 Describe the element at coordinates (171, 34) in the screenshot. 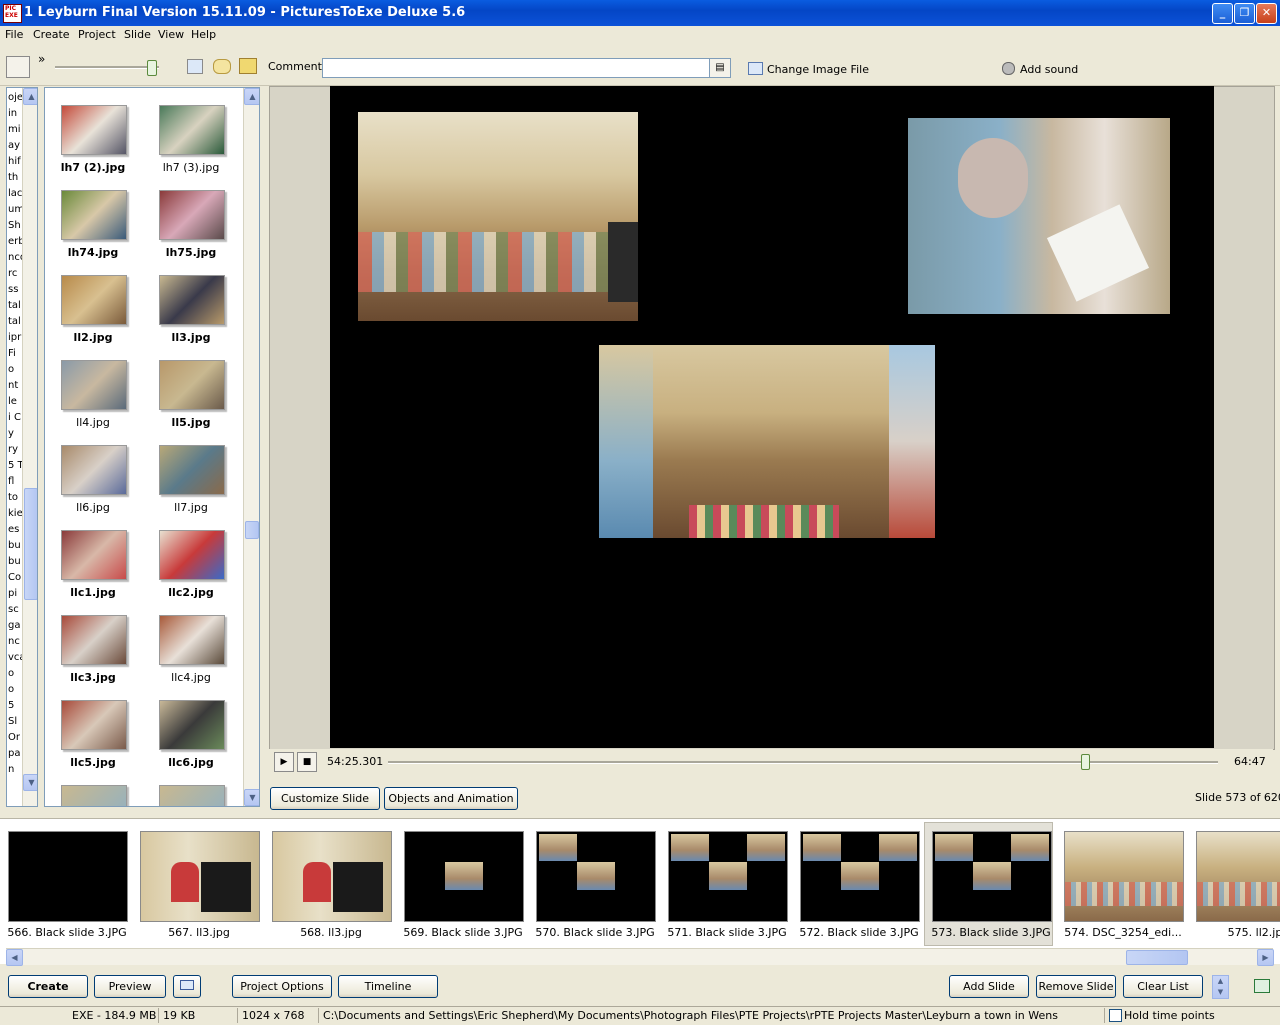

I see `menu-view: View` at that location.